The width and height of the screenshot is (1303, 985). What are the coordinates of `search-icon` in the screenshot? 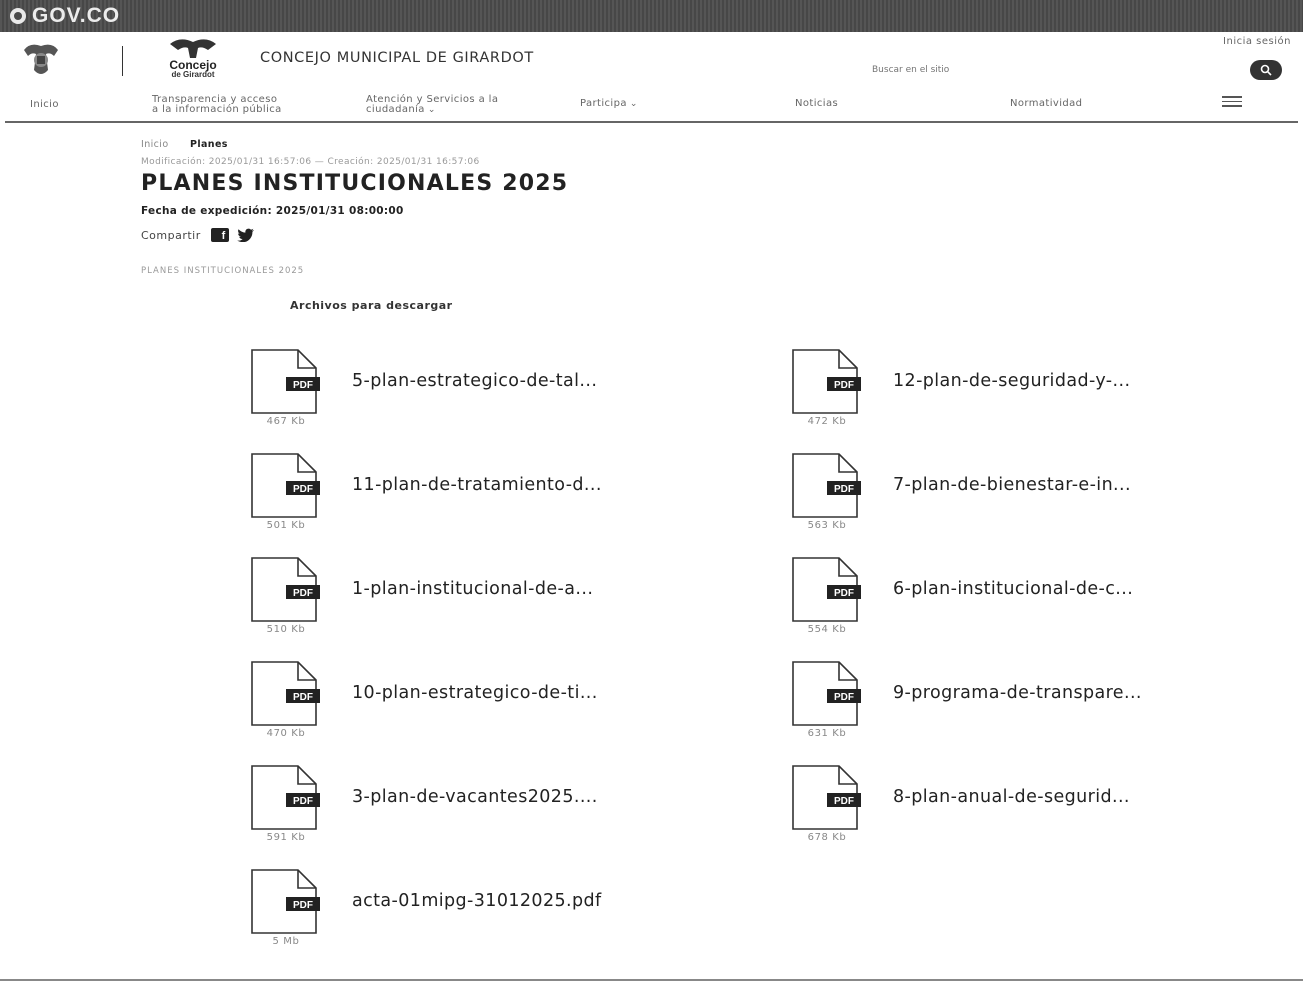 It's located at (1266, 70).